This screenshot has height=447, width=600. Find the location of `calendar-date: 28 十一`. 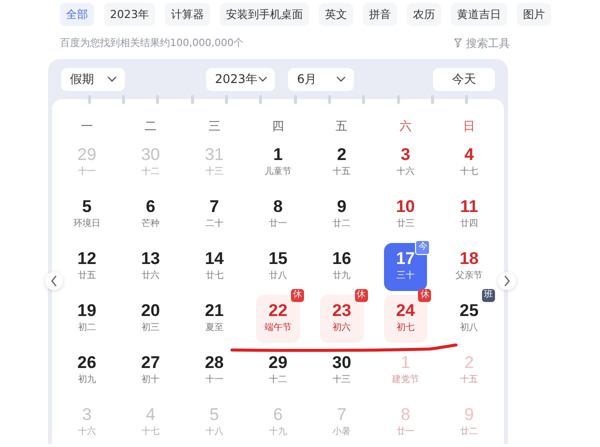

calendar-date: 28 十一 is located at coordinates (214, 371).